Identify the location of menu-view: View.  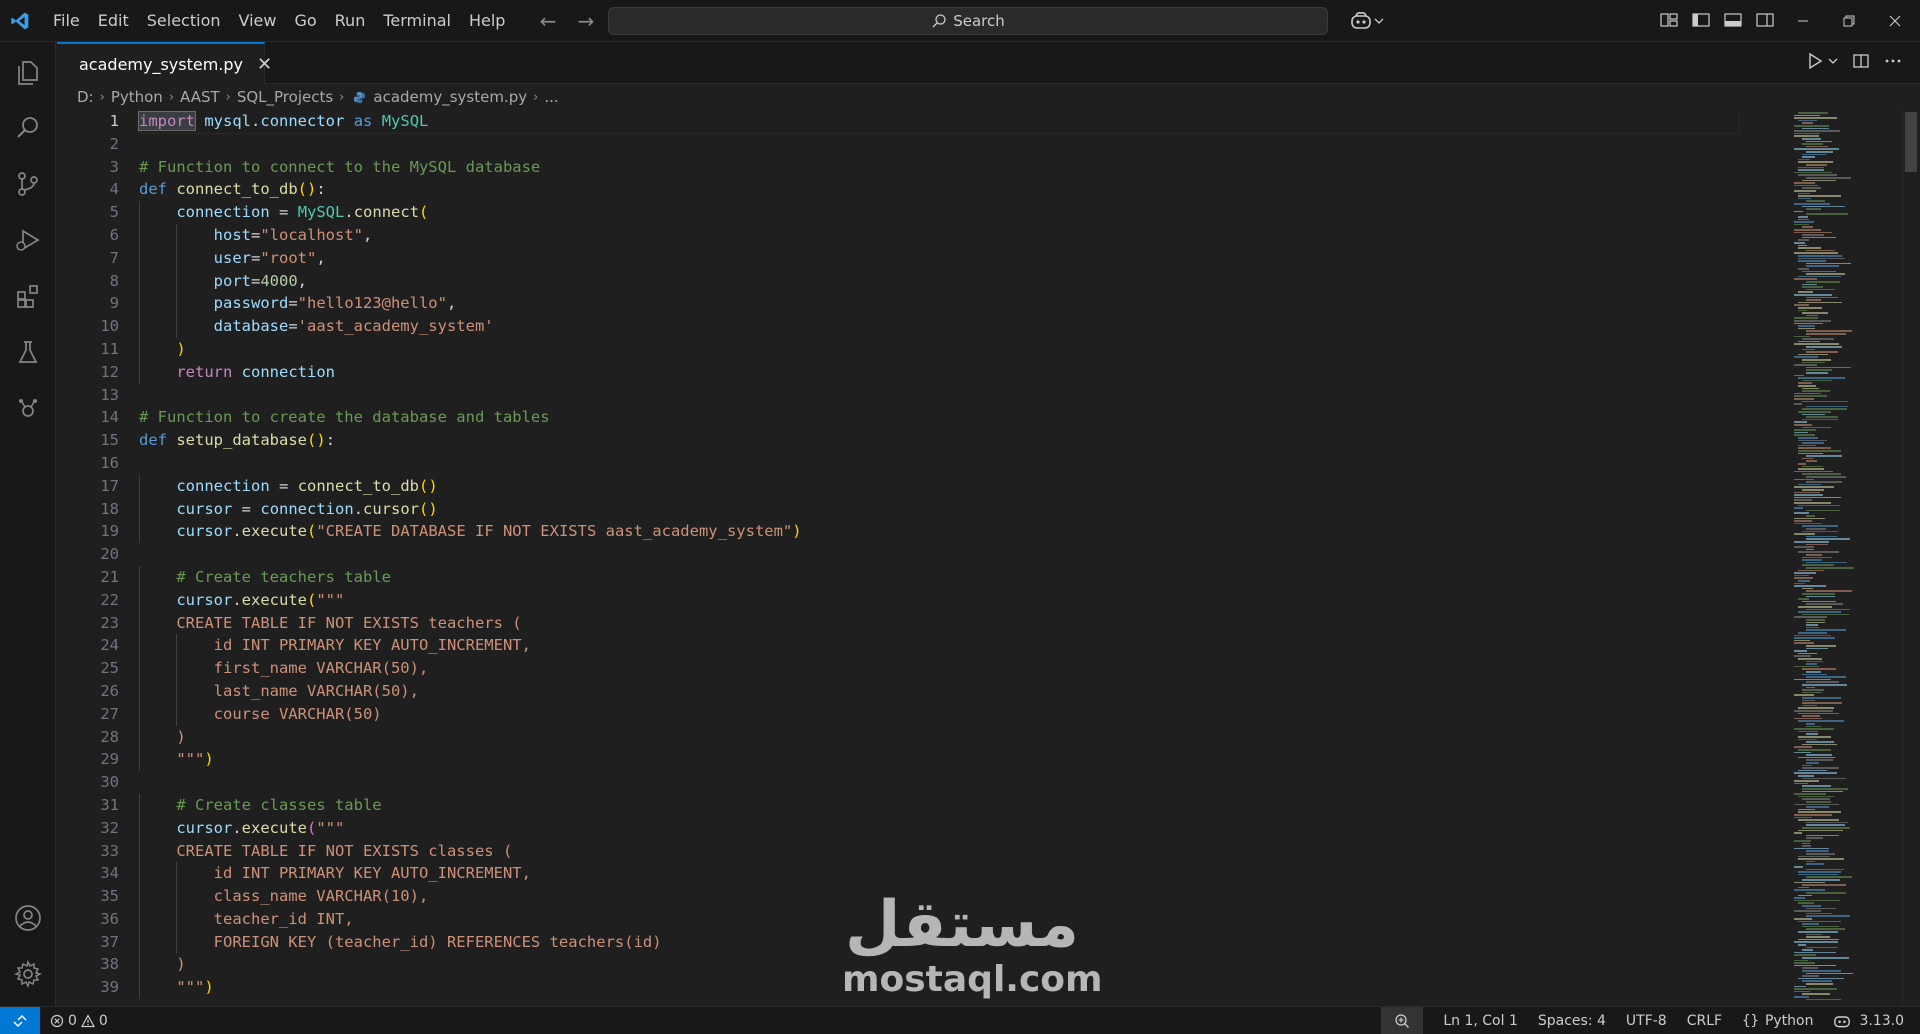
(258, 21).